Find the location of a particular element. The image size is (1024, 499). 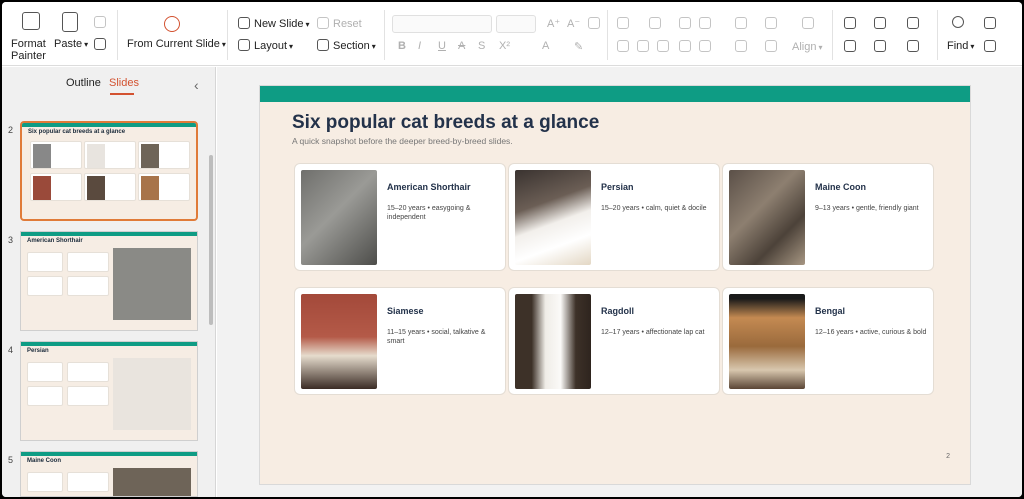

format-painter-icon is located at coordinates (31, 21).